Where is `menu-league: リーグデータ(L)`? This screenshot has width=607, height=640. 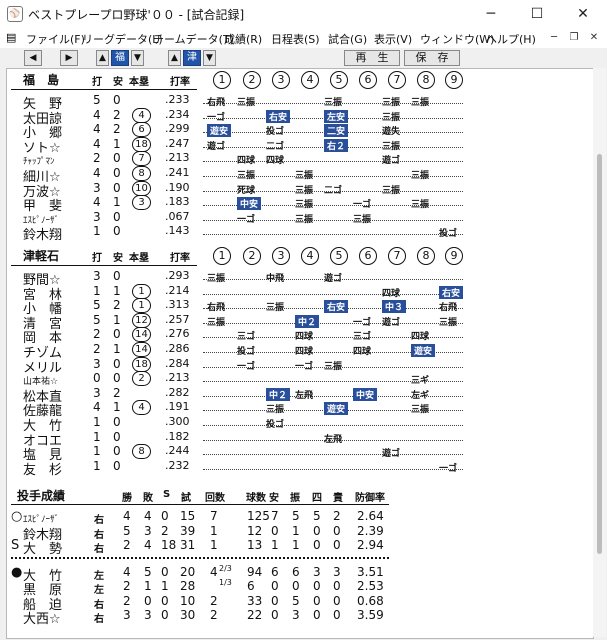 menu-league: リーグデータ(L) is located at coordinates (122, 39).